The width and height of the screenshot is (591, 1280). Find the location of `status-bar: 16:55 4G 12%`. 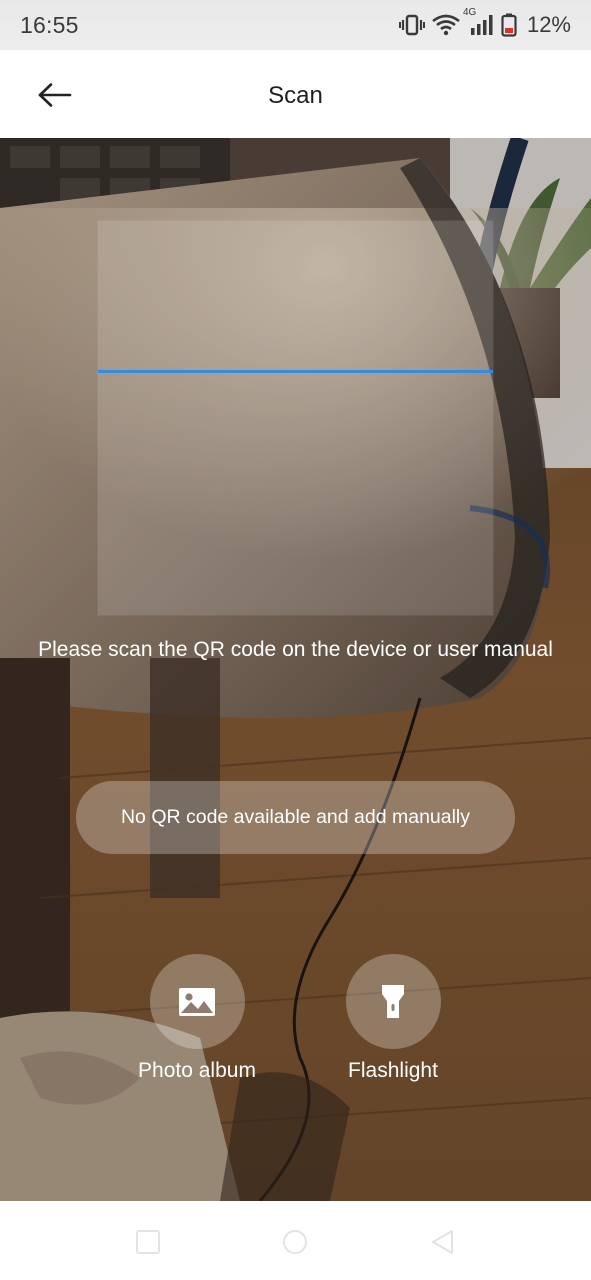

status-bar: 16:55 4G 12% is located at coordinates (295, 25).